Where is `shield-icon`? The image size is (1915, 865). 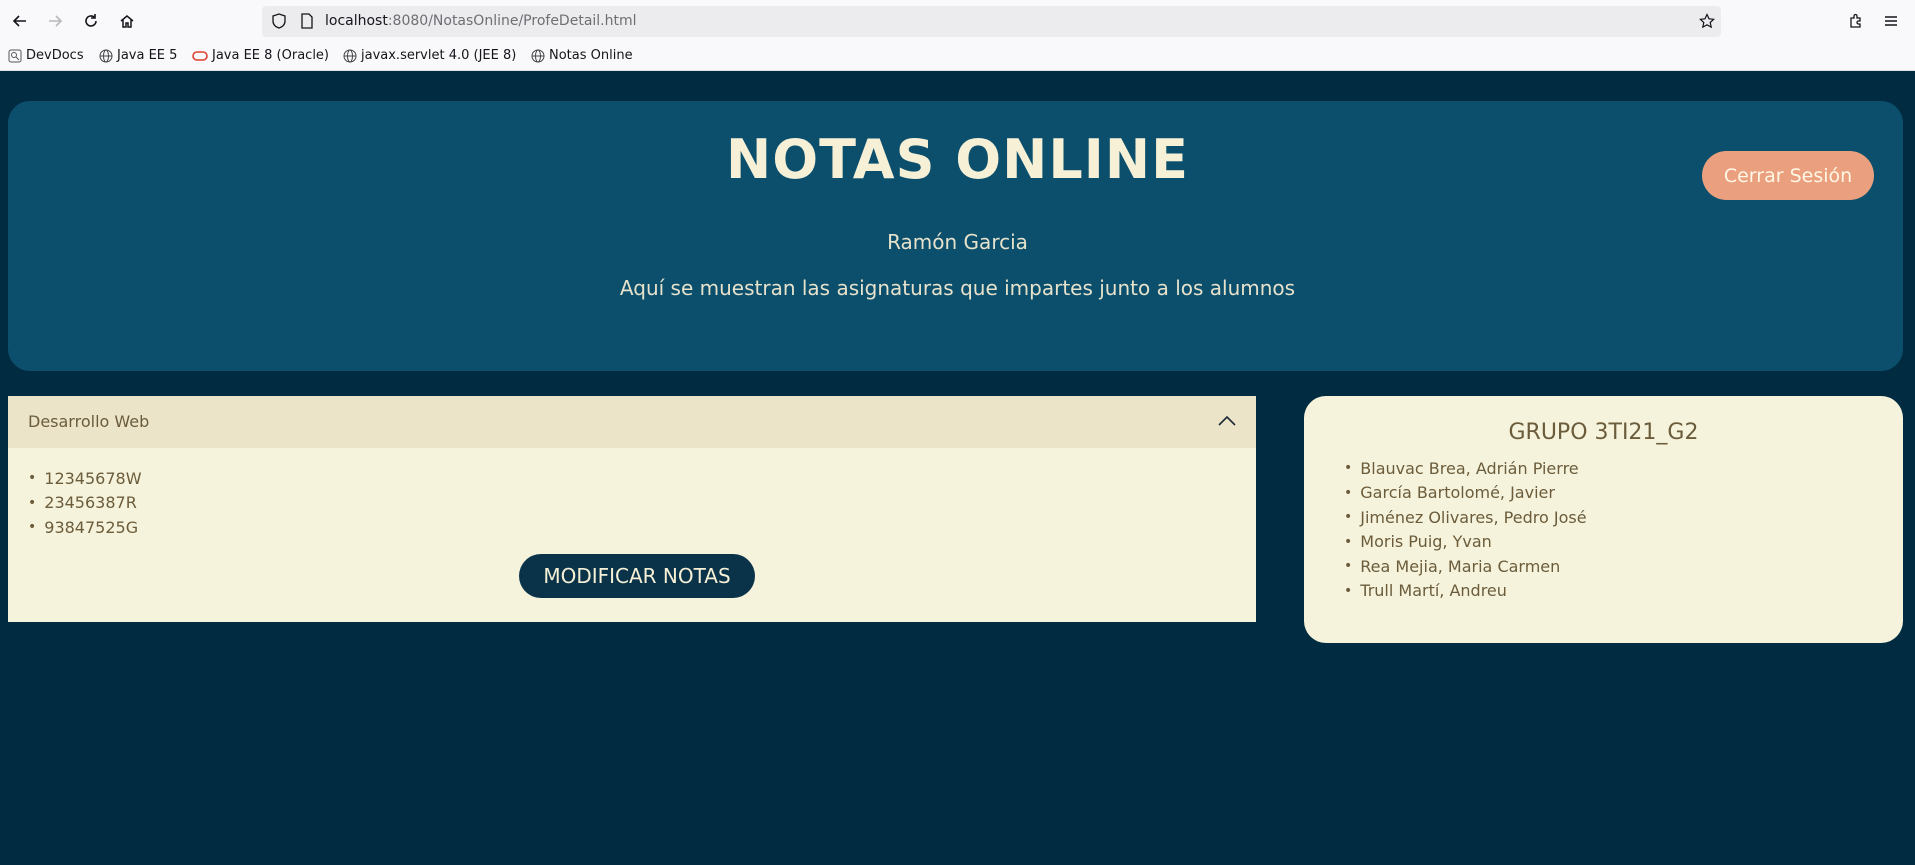
shield-icon is located at coordinates (279, 23).